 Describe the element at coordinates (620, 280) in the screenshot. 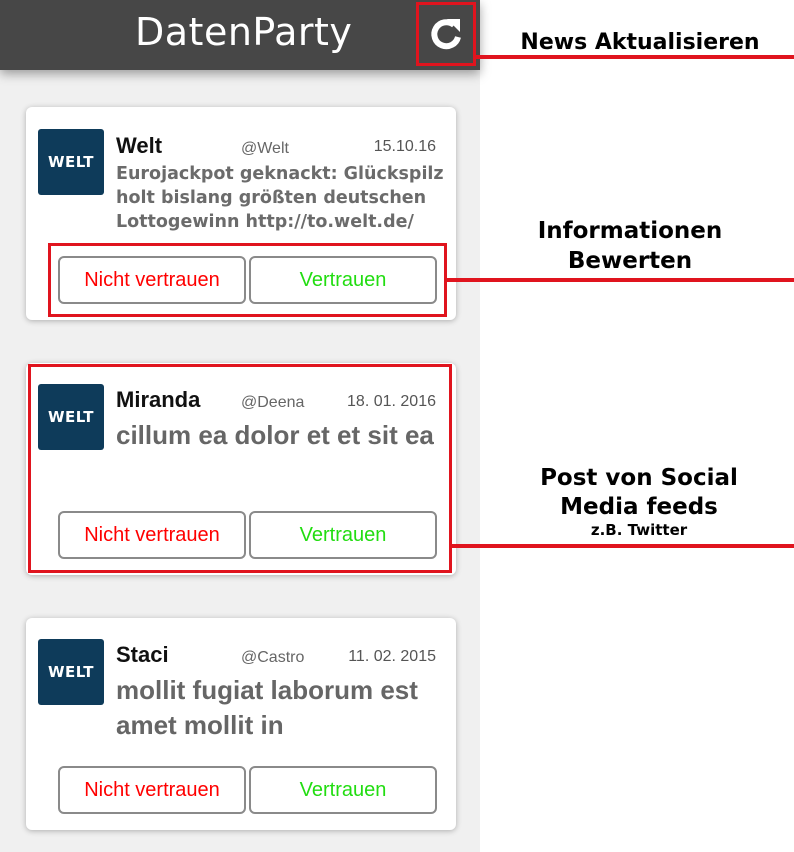

I see `rating-leader-line` at that location.